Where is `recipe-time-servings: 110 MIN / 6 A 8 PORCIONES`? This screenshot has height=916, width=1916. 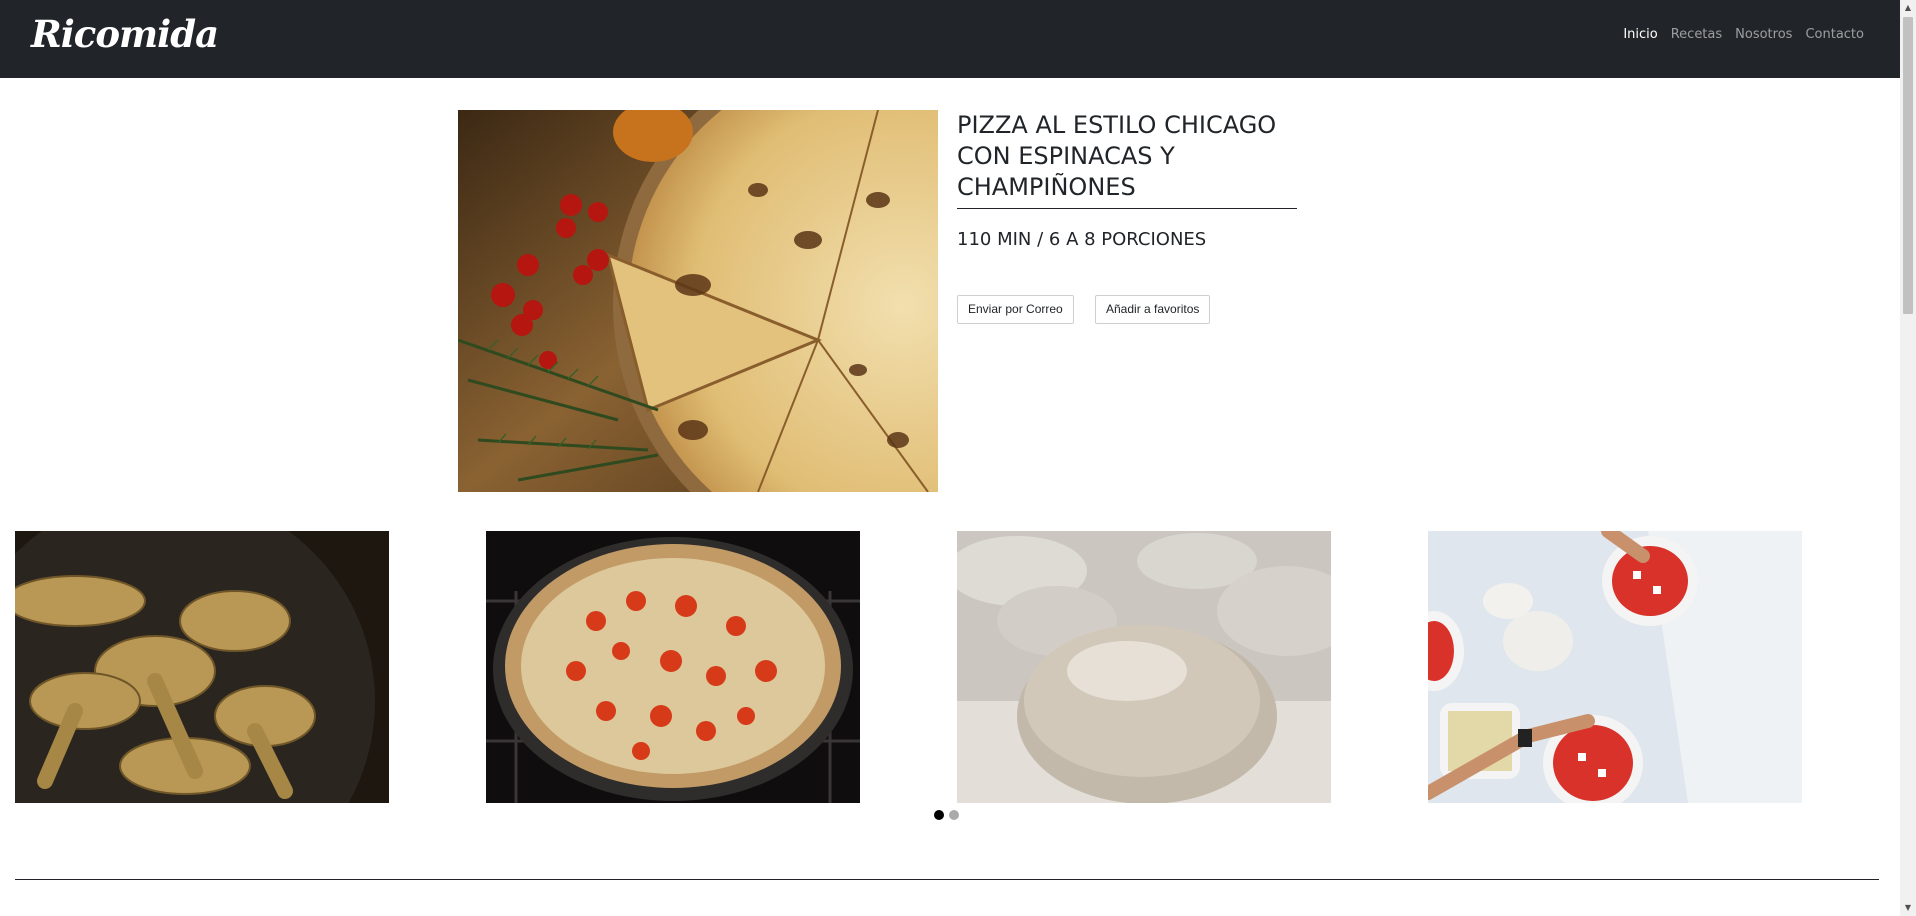 recipe-time-servings: 110 MIN / 6 A 8 PORCIONES is located at coordinates (1082, 239).